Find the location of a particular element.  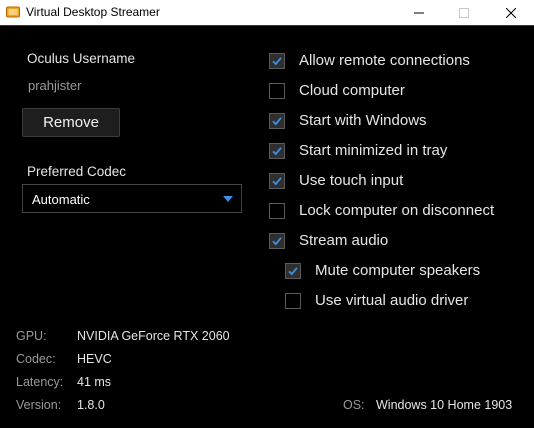

option-stream-audio: Stream audio is located at coordinates (328, 240).